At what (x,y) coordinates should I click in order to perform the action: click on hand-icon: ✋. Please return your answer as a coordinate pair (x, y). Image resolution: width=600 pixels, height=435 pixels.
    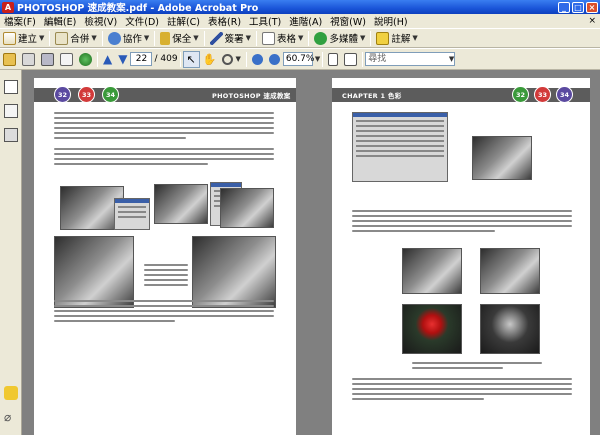
    Looking at the image, I should click on (209, 59).